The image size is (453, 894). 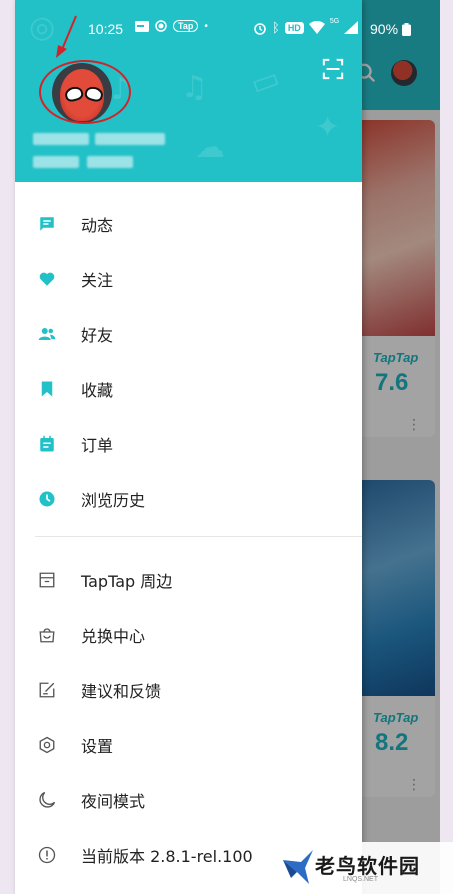 What do you see at coordinates (334, 21) in the screenshot?
I see `network-label: 5G` at bounding box center [334, 21].